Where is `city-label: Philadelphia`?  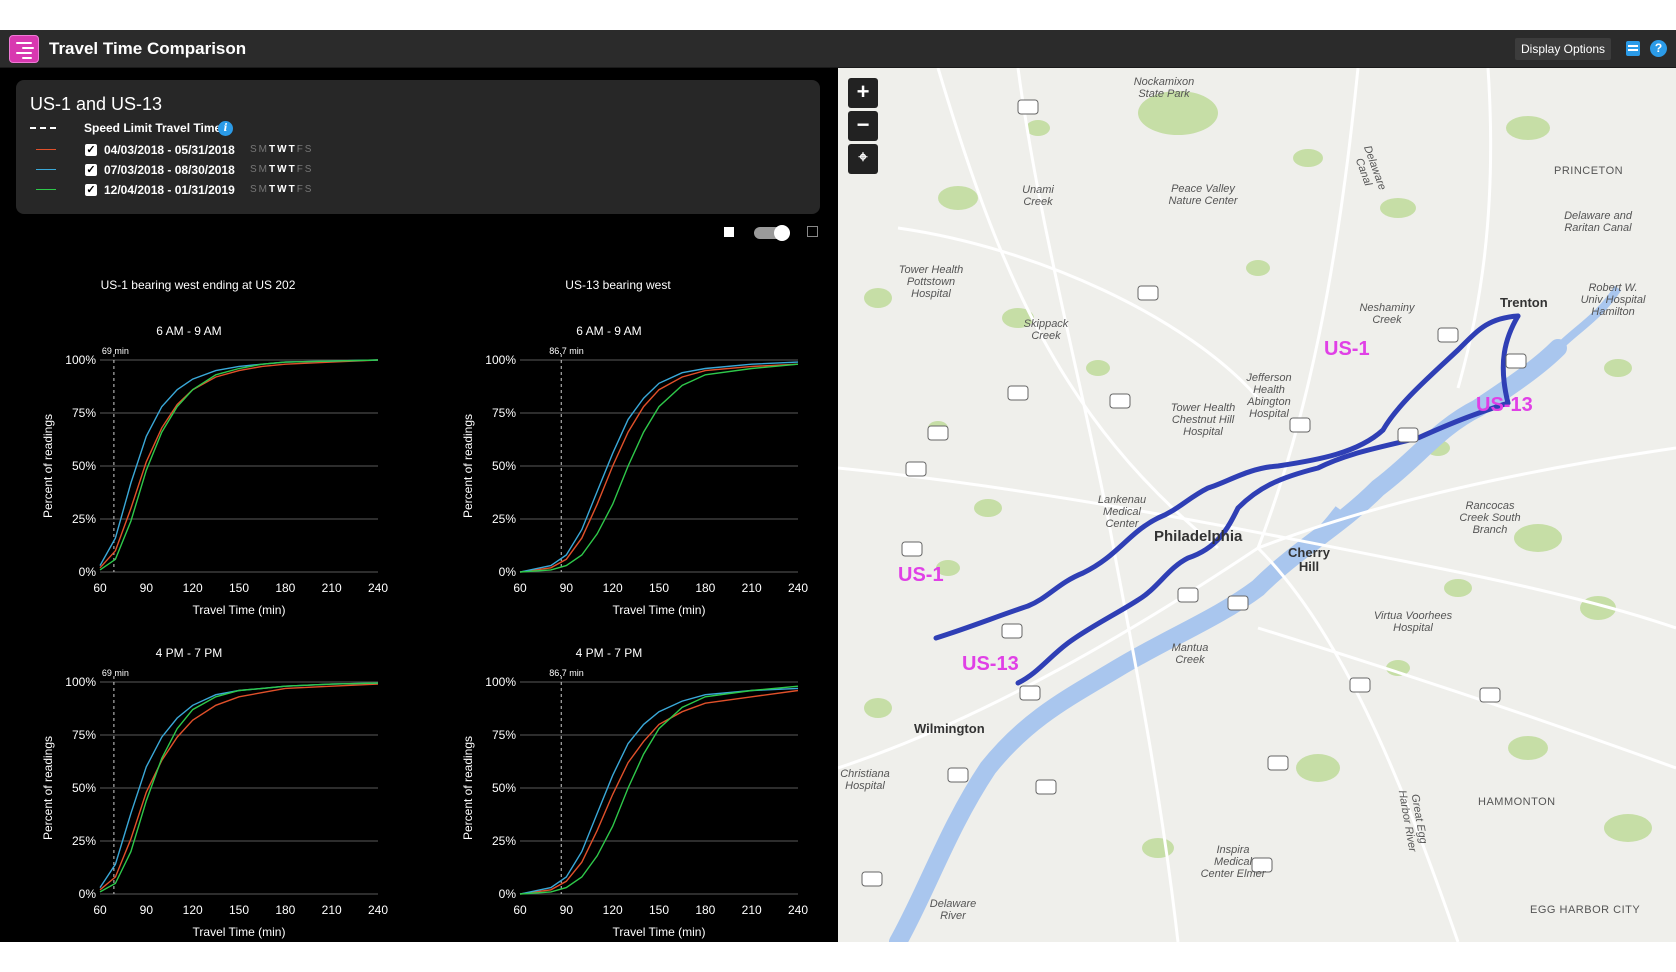 city-label: Philadelphia is located at coordinates (1198, 536).